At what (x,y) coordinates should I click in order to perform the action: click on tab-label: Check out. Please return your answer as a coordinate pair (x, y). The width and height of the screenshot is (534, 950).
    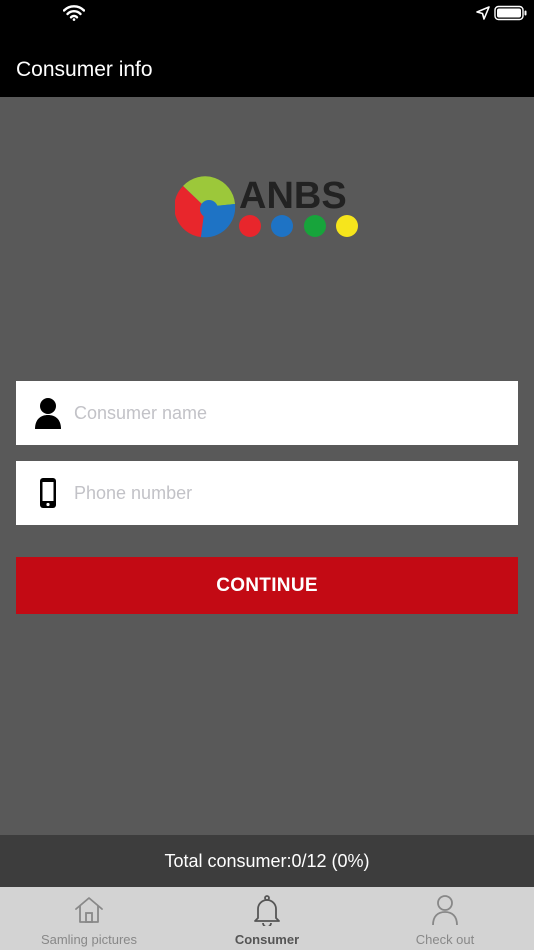
    Looking at the image, I should click on (445, 939).